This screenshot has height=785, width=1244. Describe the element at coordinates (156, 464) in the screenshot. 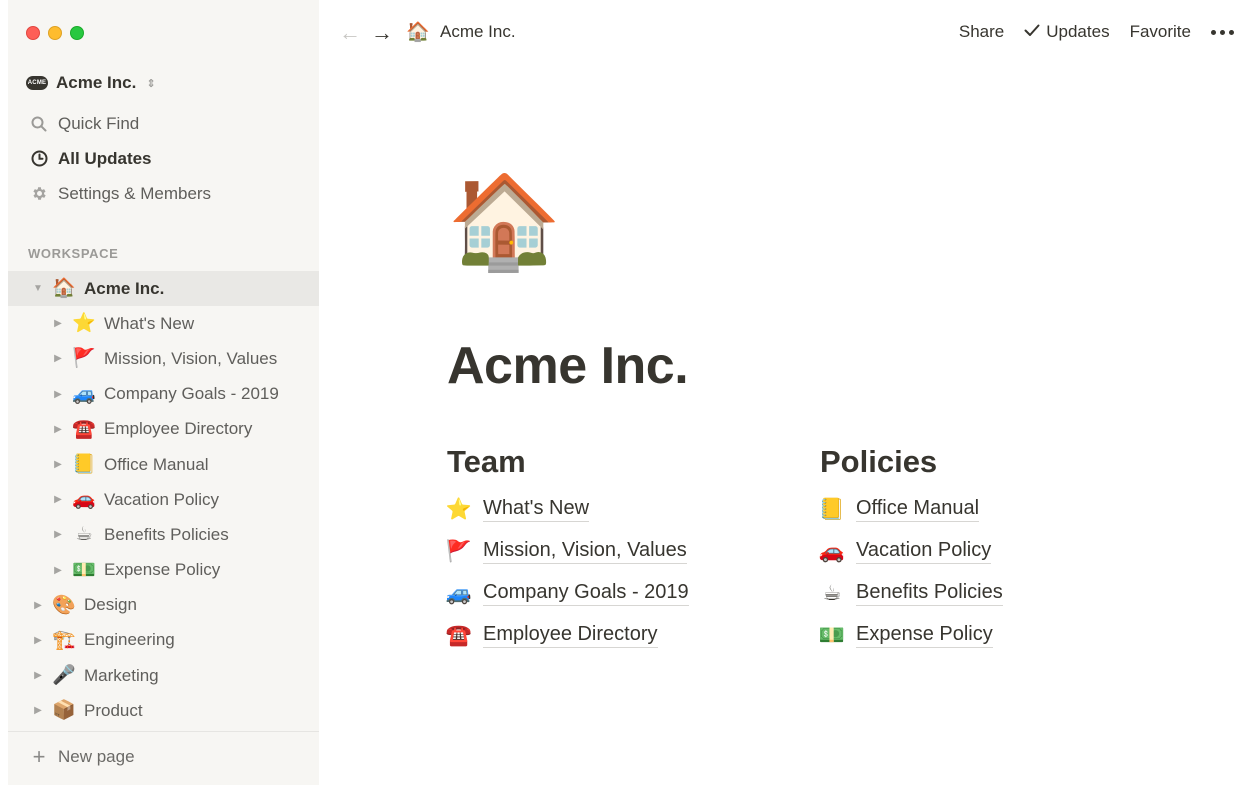

I see `sidebar-item-label: Office Manual` at that location.